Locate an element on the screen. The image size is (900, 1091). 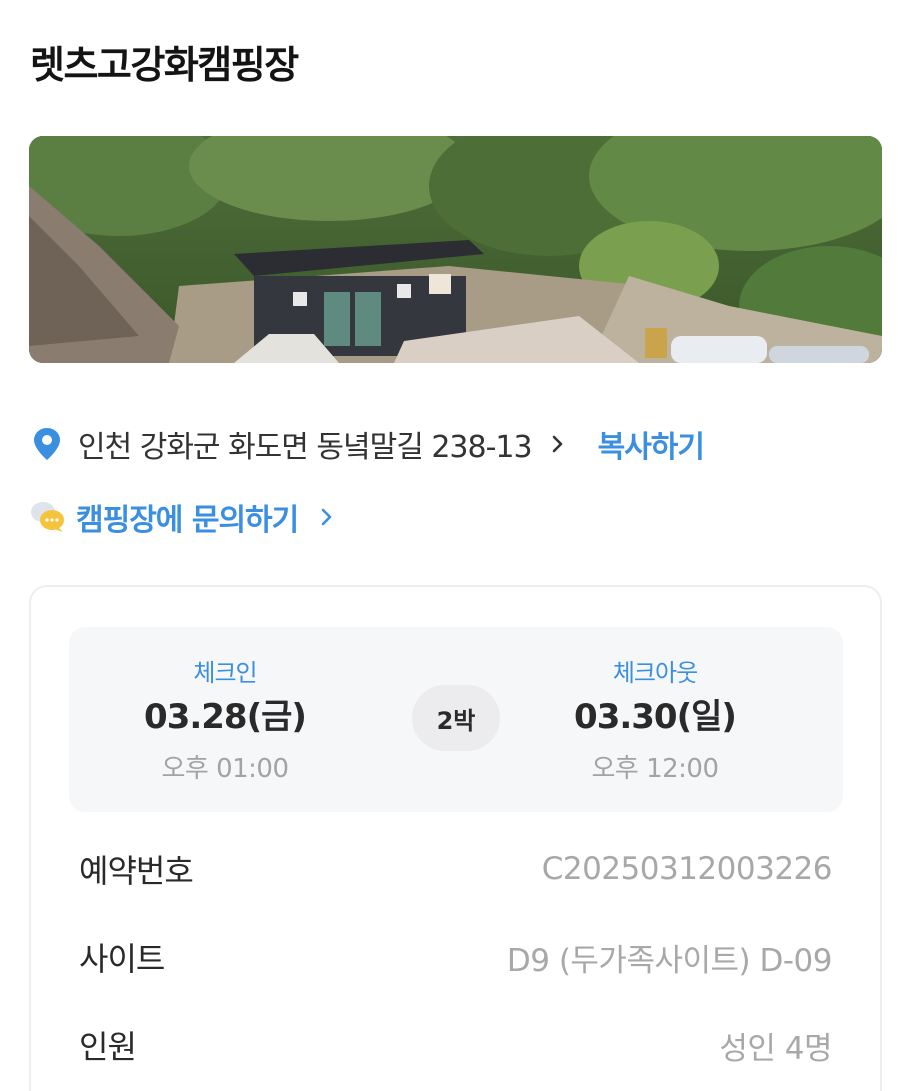
checkin-date: 03.28(금) is located at coordinates (225, 717).